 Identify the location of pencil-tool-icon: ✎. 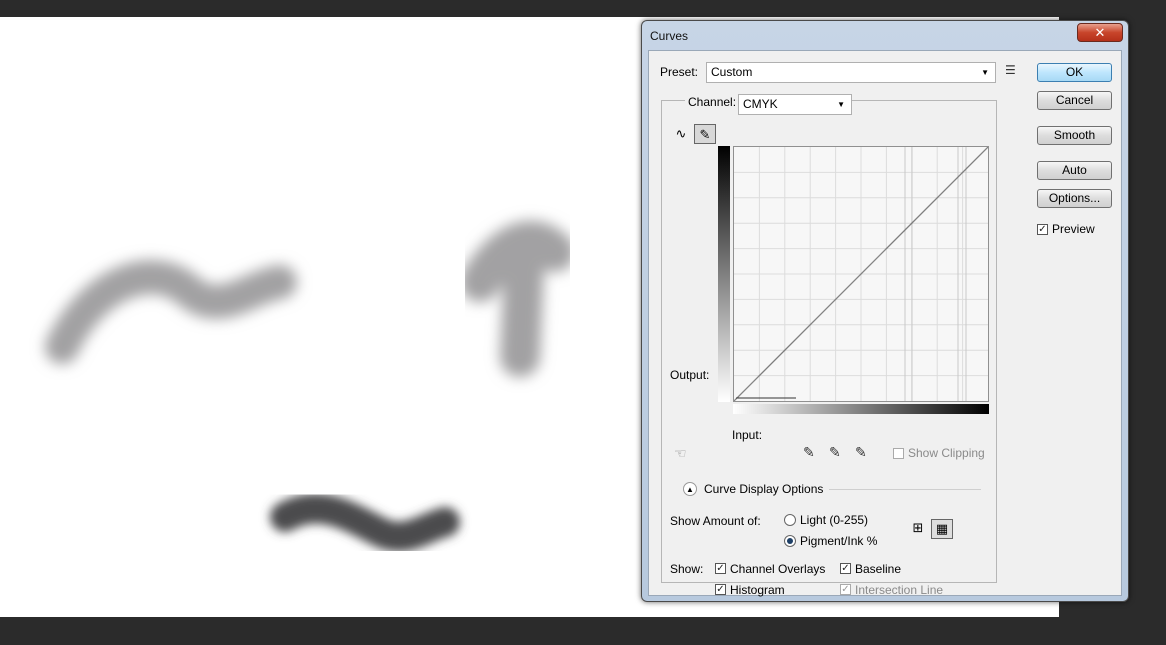
(705, 134).